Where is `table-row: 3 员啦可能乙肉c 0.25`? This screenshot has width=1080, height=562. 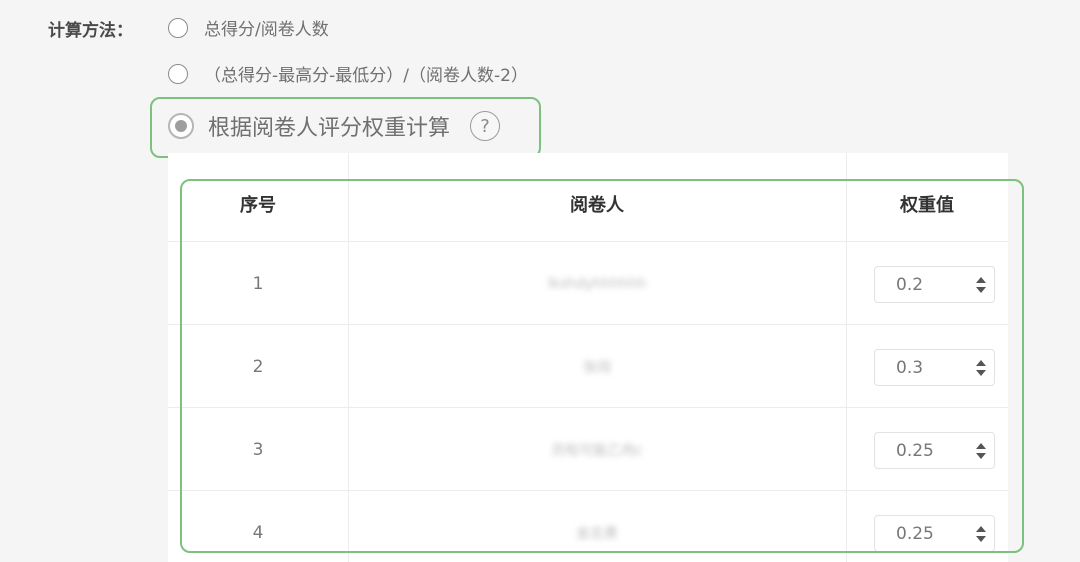
table-row: 3 员啦可能乙肉c 0.25 is located at coordinates (588, 449).